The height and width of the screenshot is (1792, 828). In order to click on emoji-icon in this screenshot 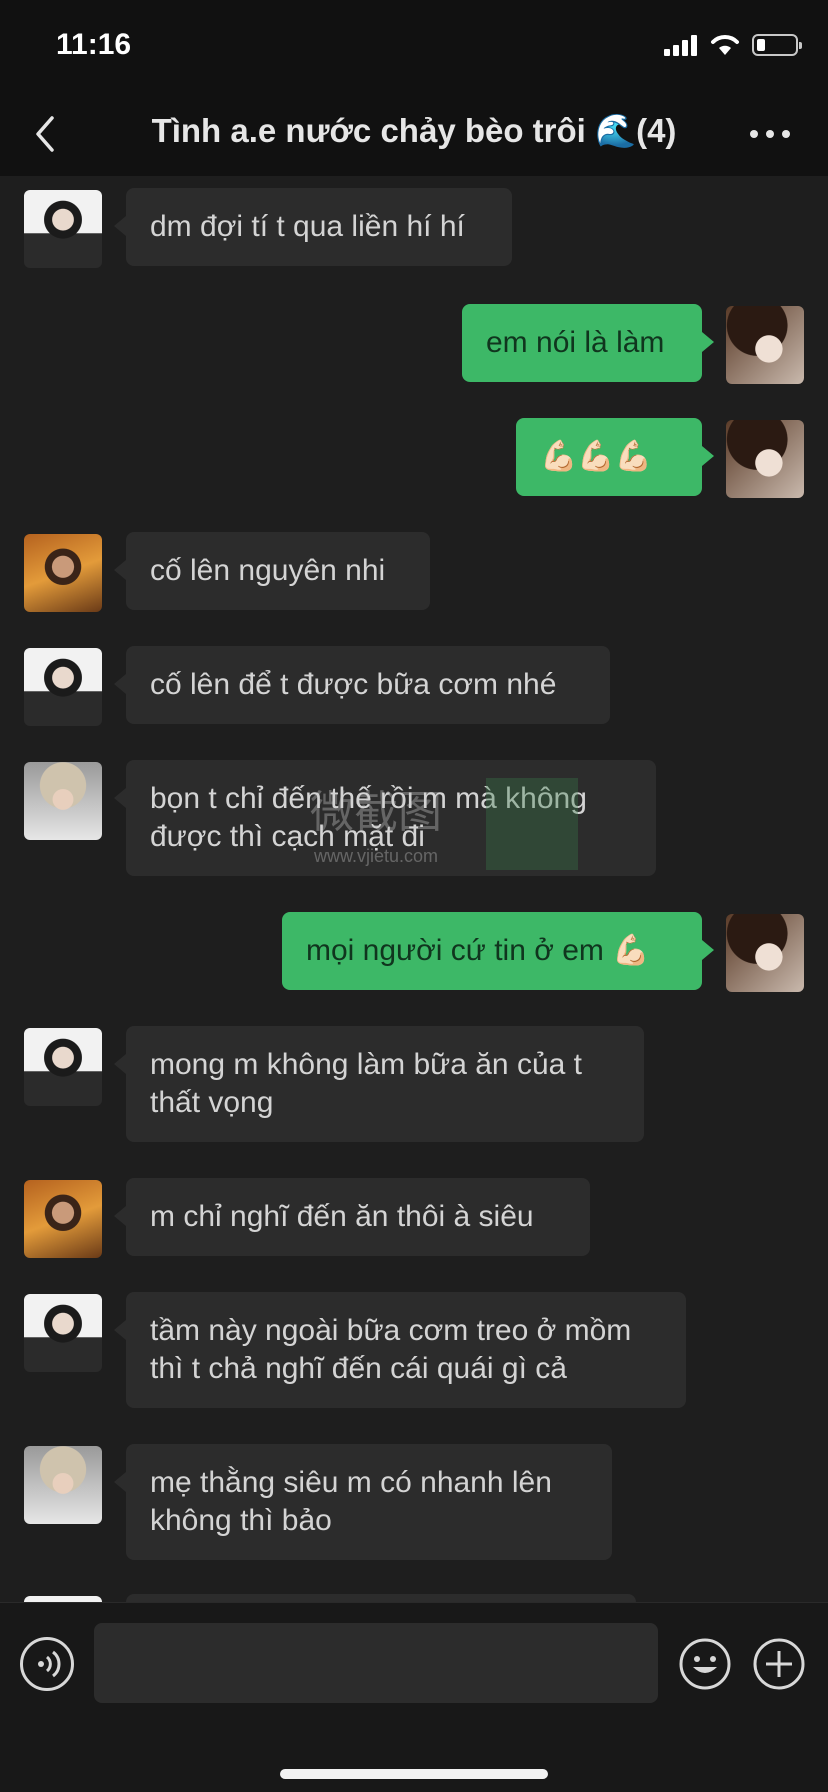, I will do `click(705, 1664)`.